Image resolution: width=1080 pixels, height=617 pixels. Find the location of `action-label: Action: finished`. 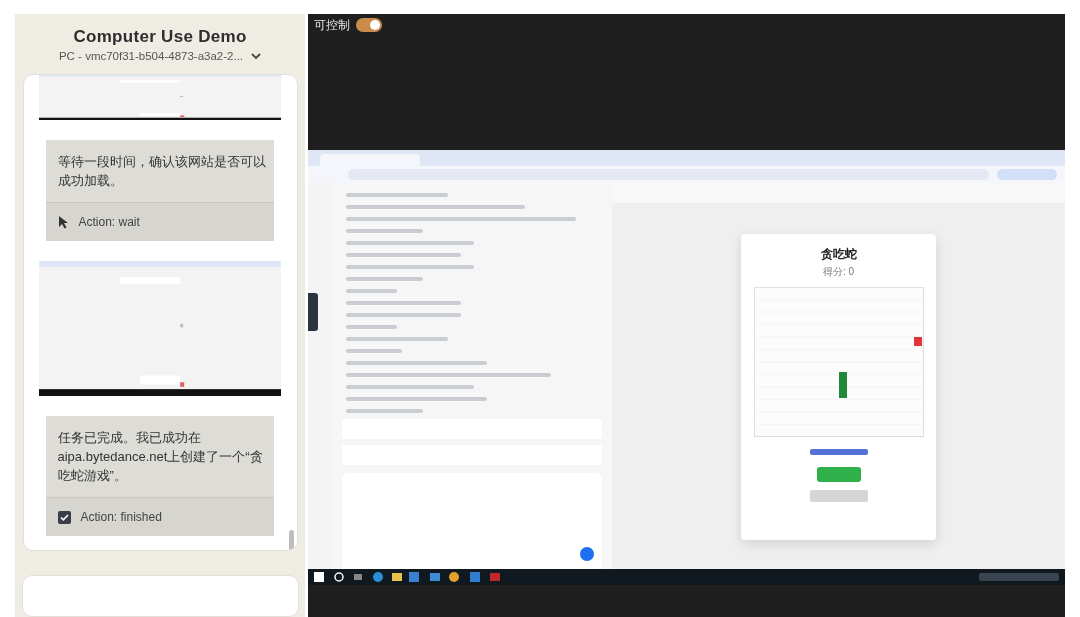

action-label: Action: finished is located at coordinates (121, 517).